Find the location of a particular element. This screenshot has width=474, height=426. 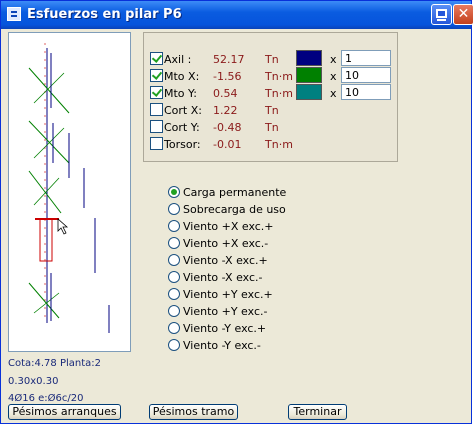

close-button: ✕ is located at coordinates (463, 14).